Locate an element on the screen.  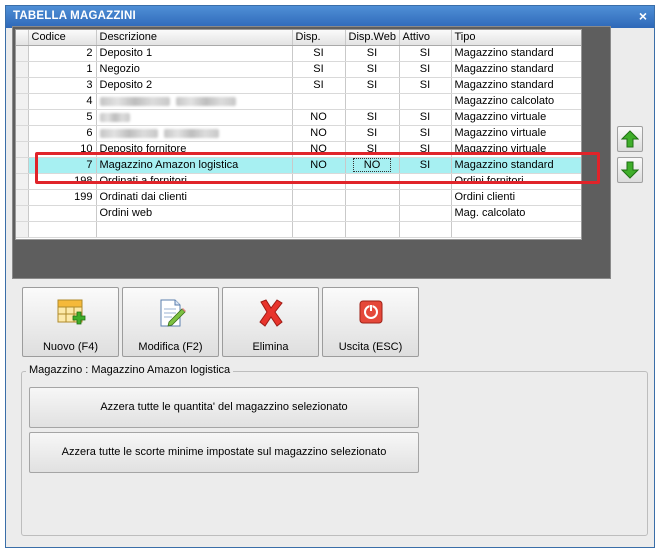
focused-cell-value: NO is located at coordinates (372, 165).